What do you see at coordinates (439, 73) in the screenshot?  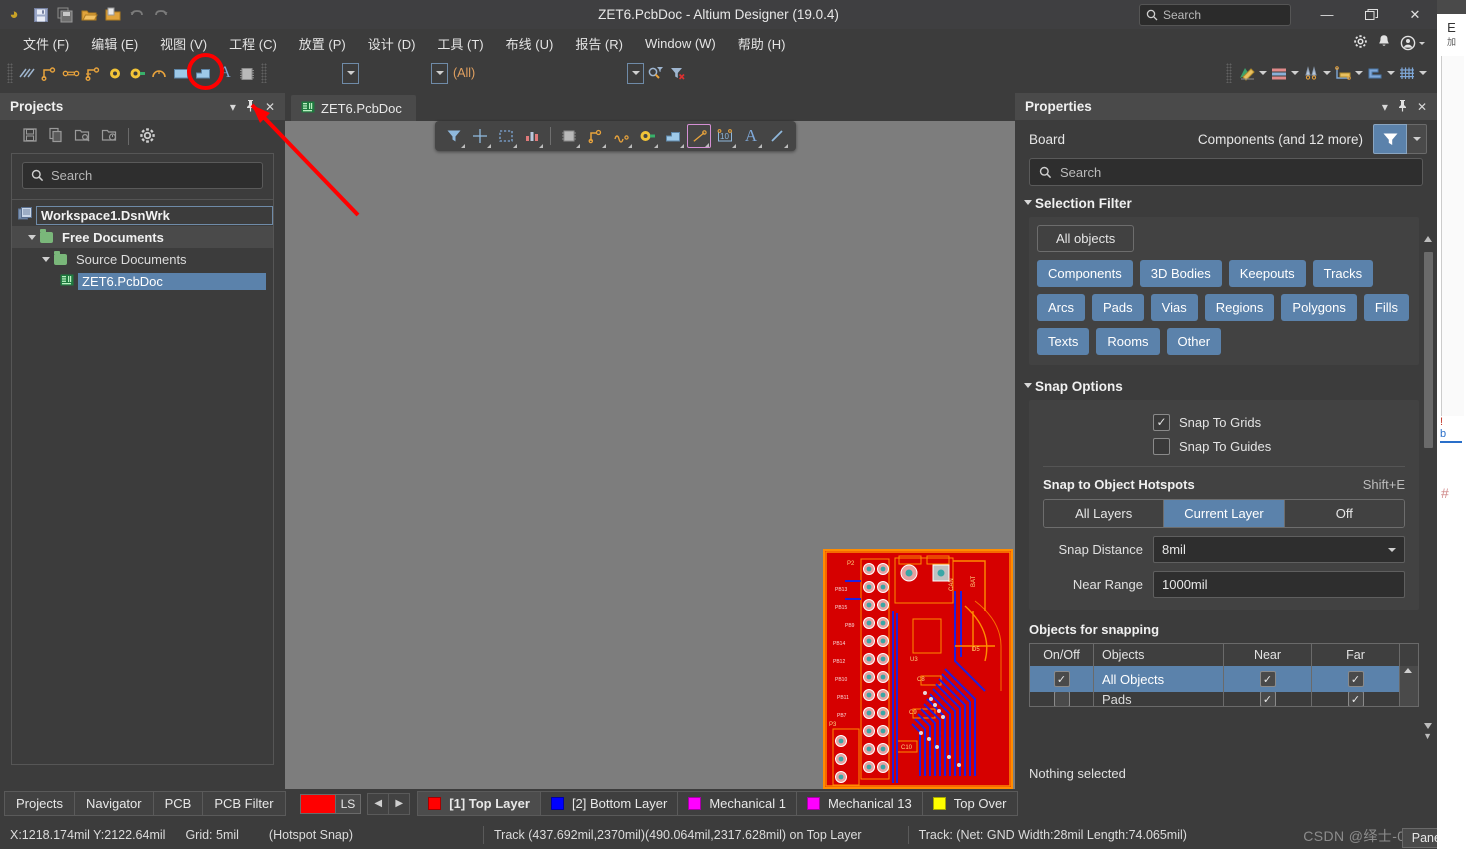 I see `net-filter-dropdown` at bounding box center [439, 73].